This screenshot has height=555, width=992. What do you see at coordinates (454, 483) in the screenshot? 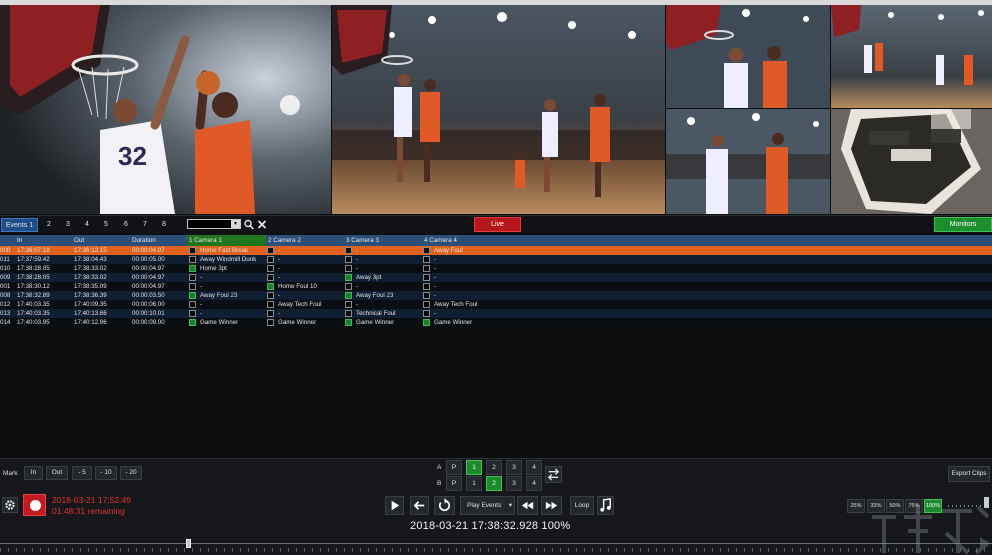
I see `preview-b-button: P` at bounding box center [454, 483].